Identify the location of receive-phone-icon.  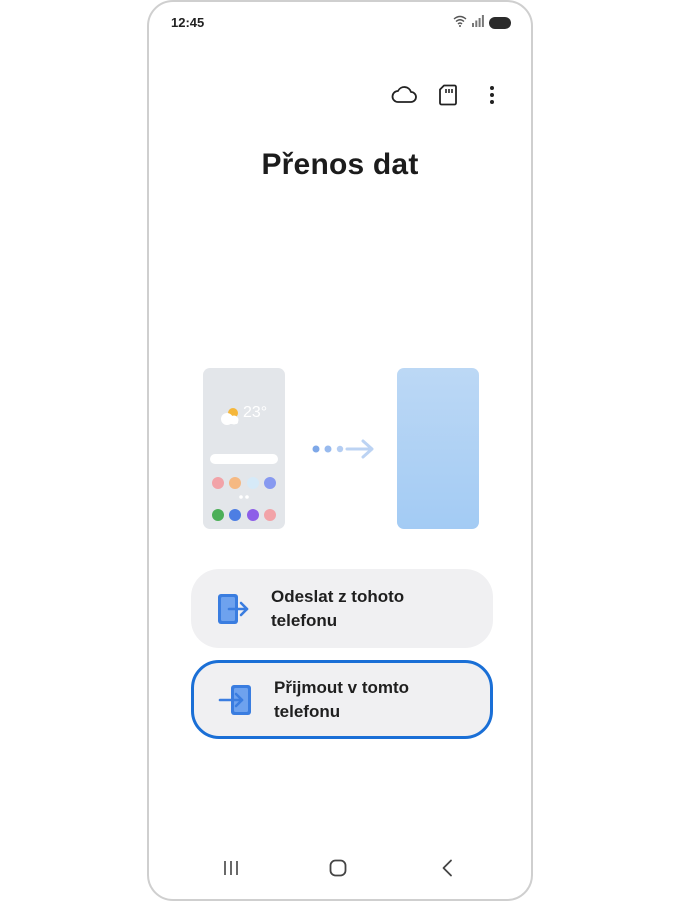
(236, 700).